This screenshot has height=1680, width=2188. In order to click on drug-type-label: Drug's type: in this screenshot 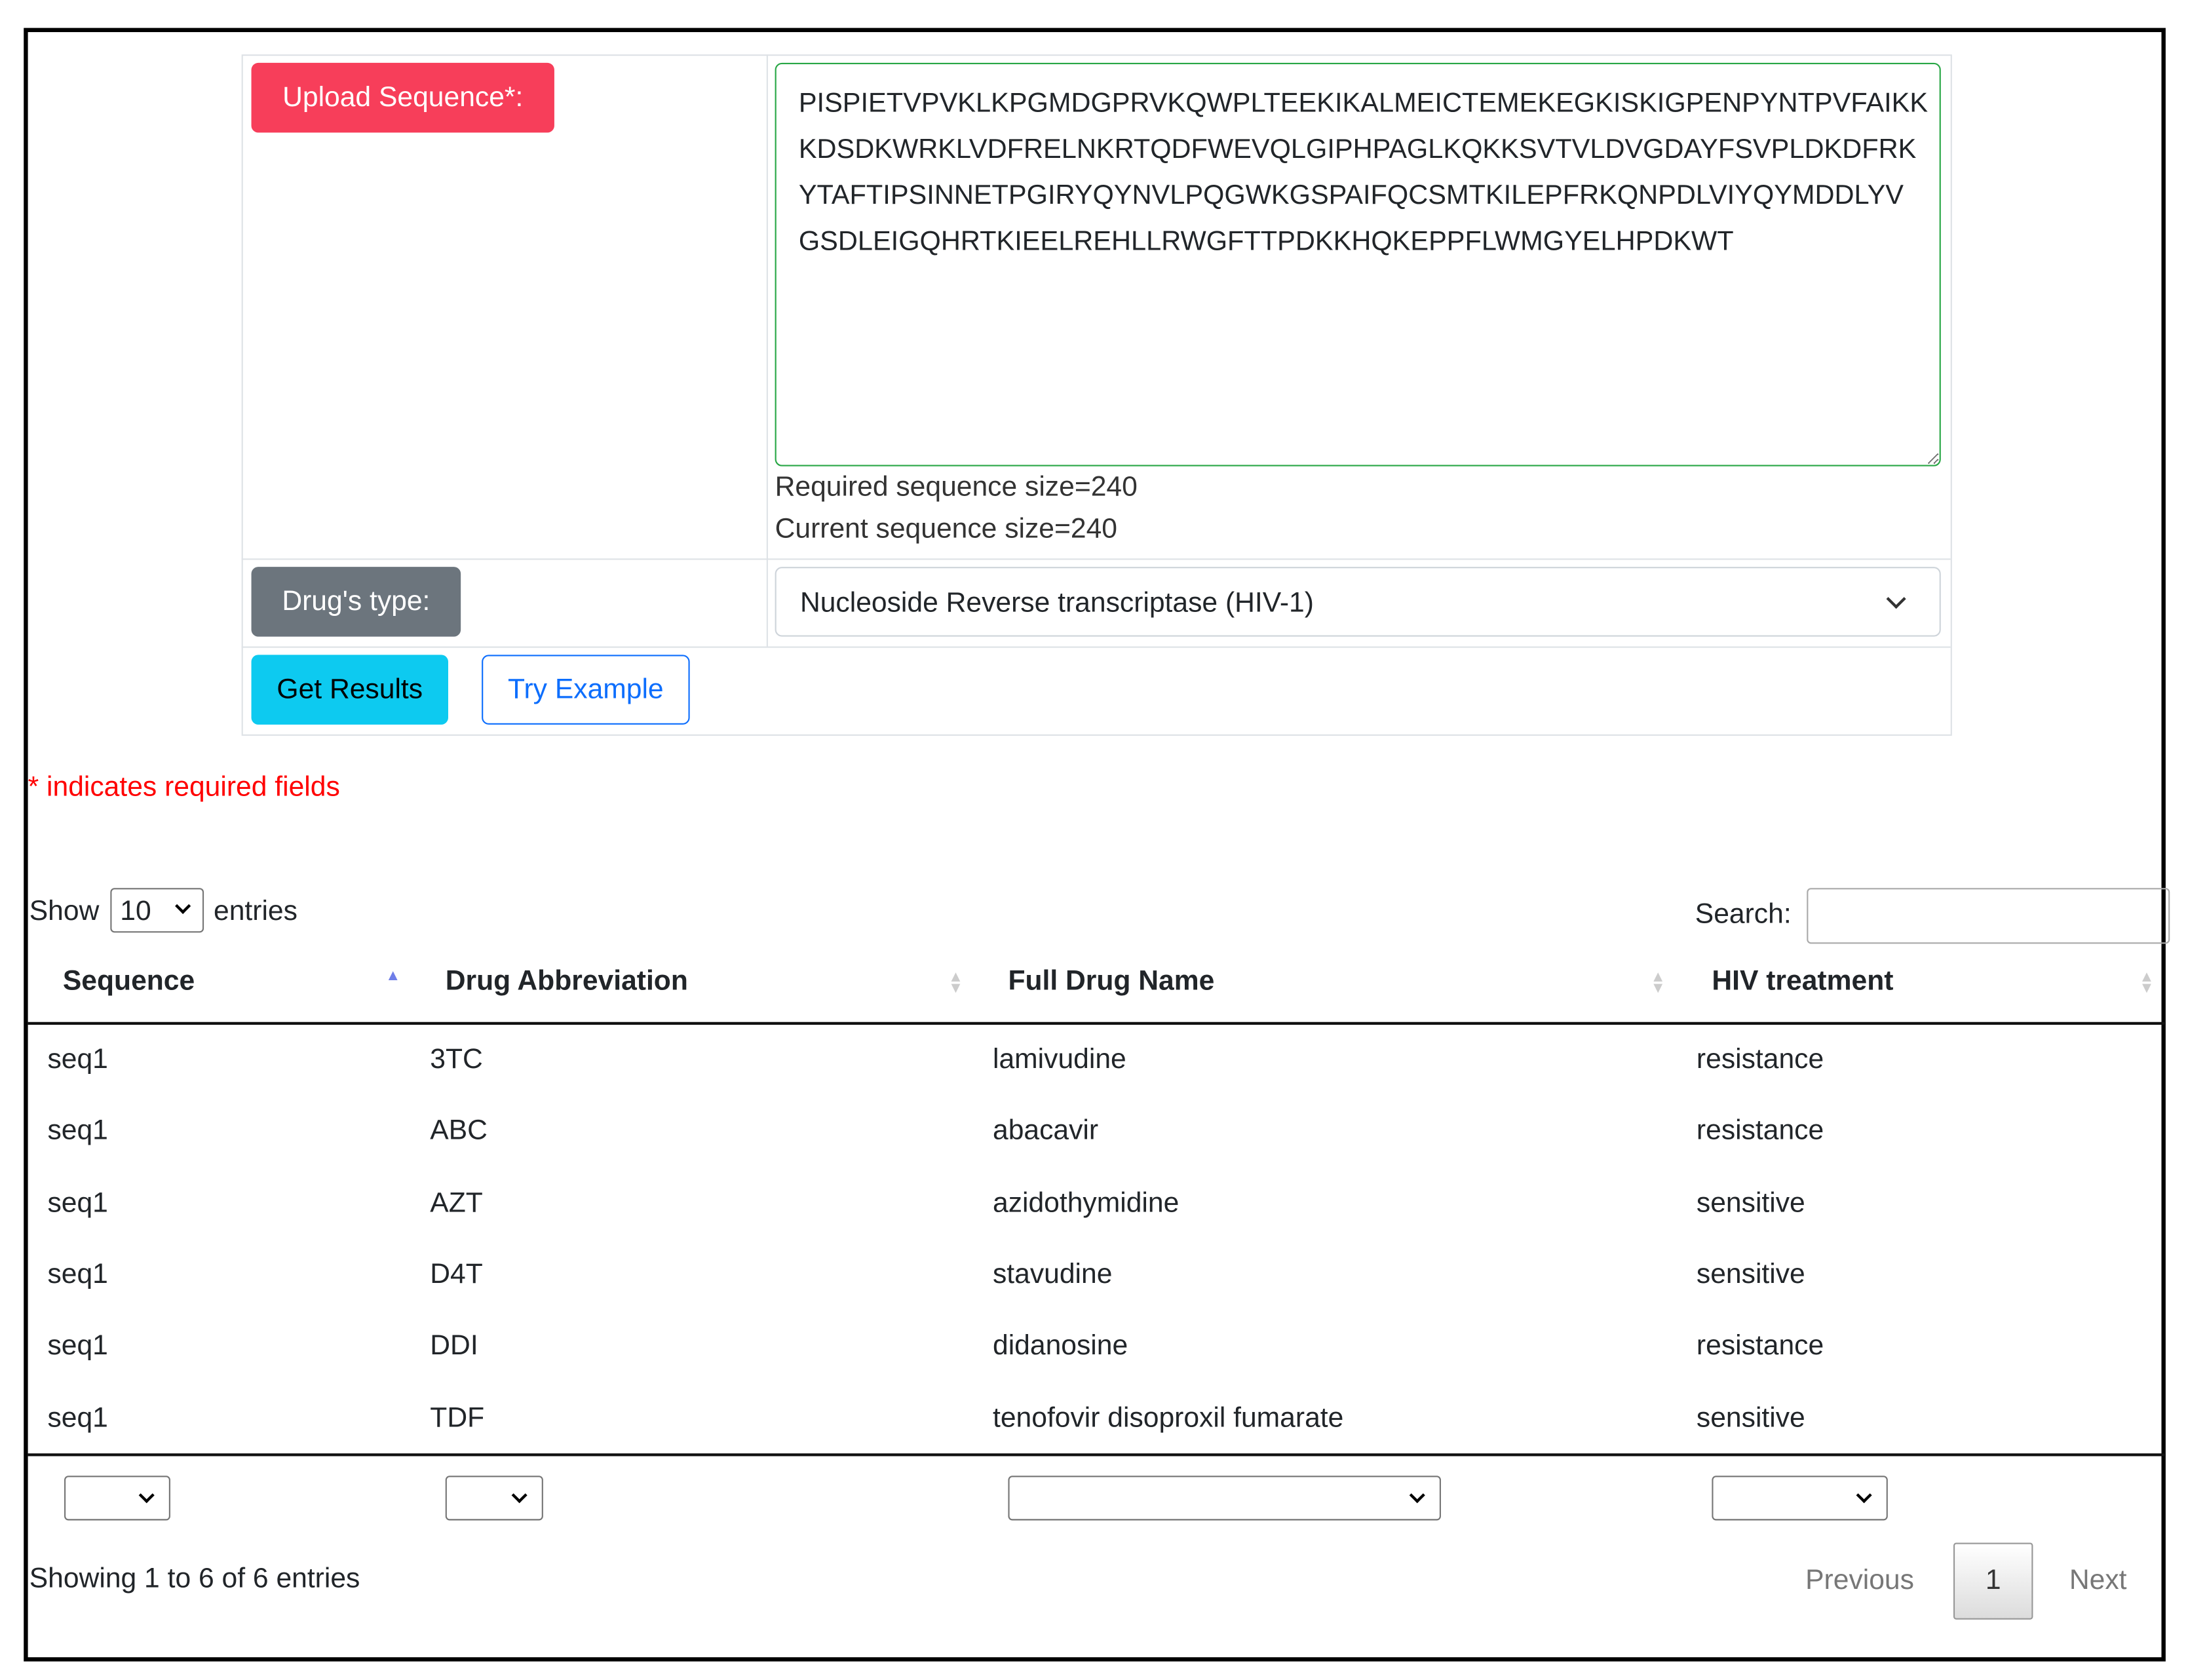, I will do `click(356, 602)`.